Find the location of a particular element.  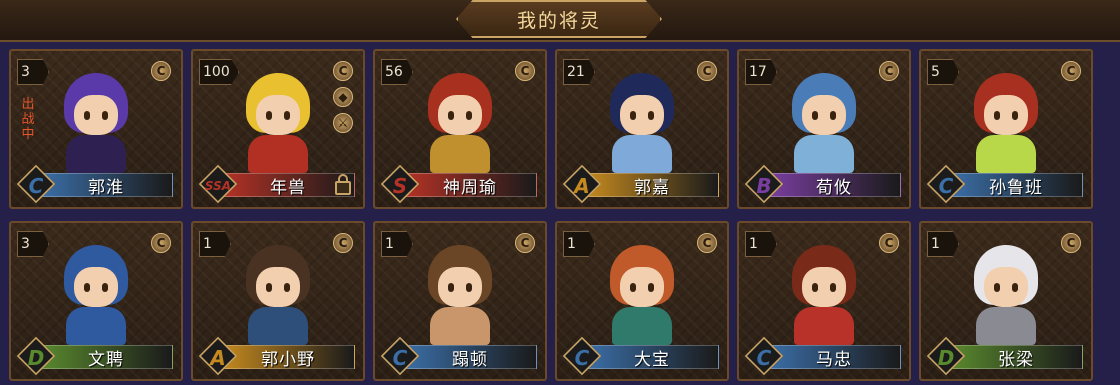

hero-card: 1 C 大宝 C is located at coordinates (642, 301).